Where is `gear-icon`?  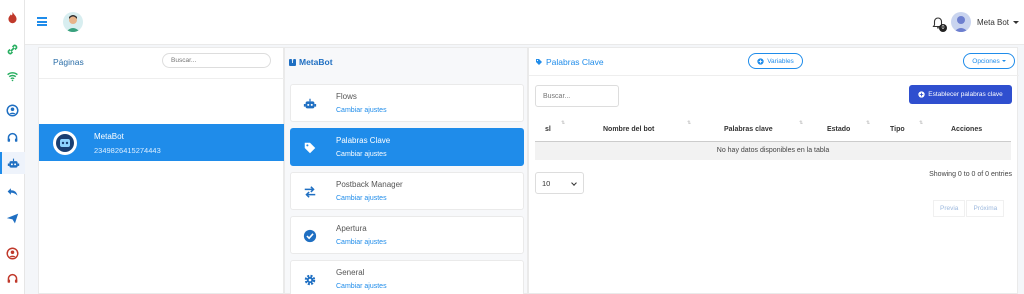 gear-icon is located at coordinates (310, 280).